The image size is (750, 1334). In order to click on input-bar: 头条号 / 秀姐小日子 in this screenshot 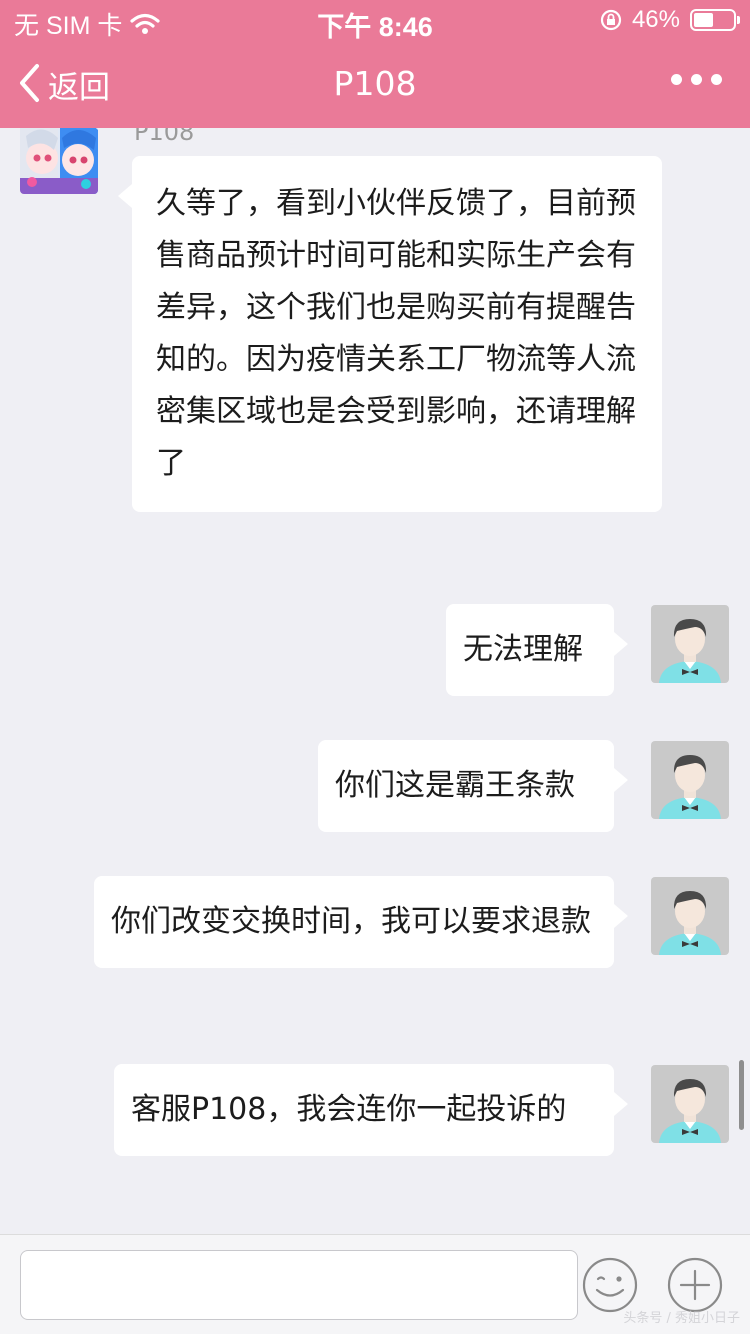, I will do `click(375, 1284)`.